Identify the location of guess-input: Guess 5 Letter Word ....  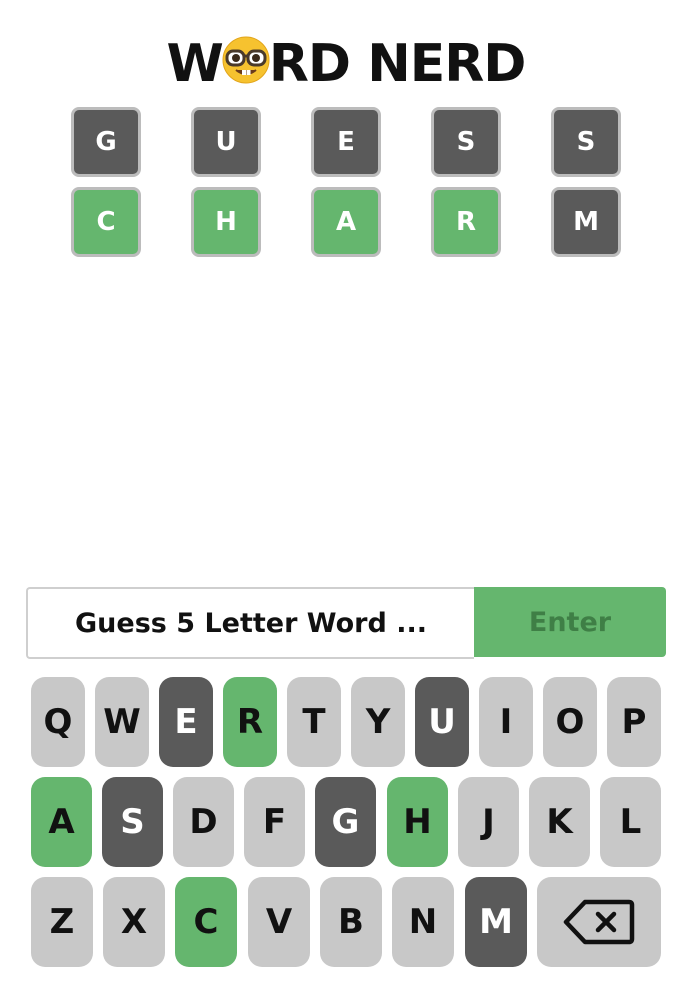
(250, 623).